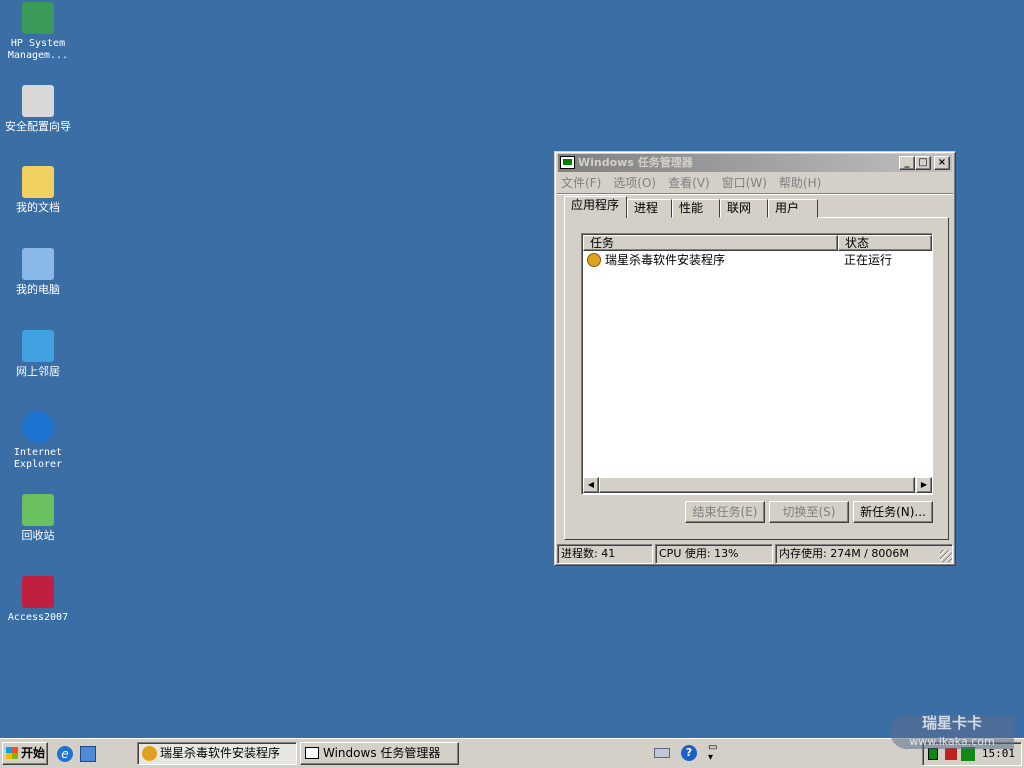  What do you see at coordinates (662, 753) in the screenshot?
I see `keyboard-icon` at bounding box center [662, 753].